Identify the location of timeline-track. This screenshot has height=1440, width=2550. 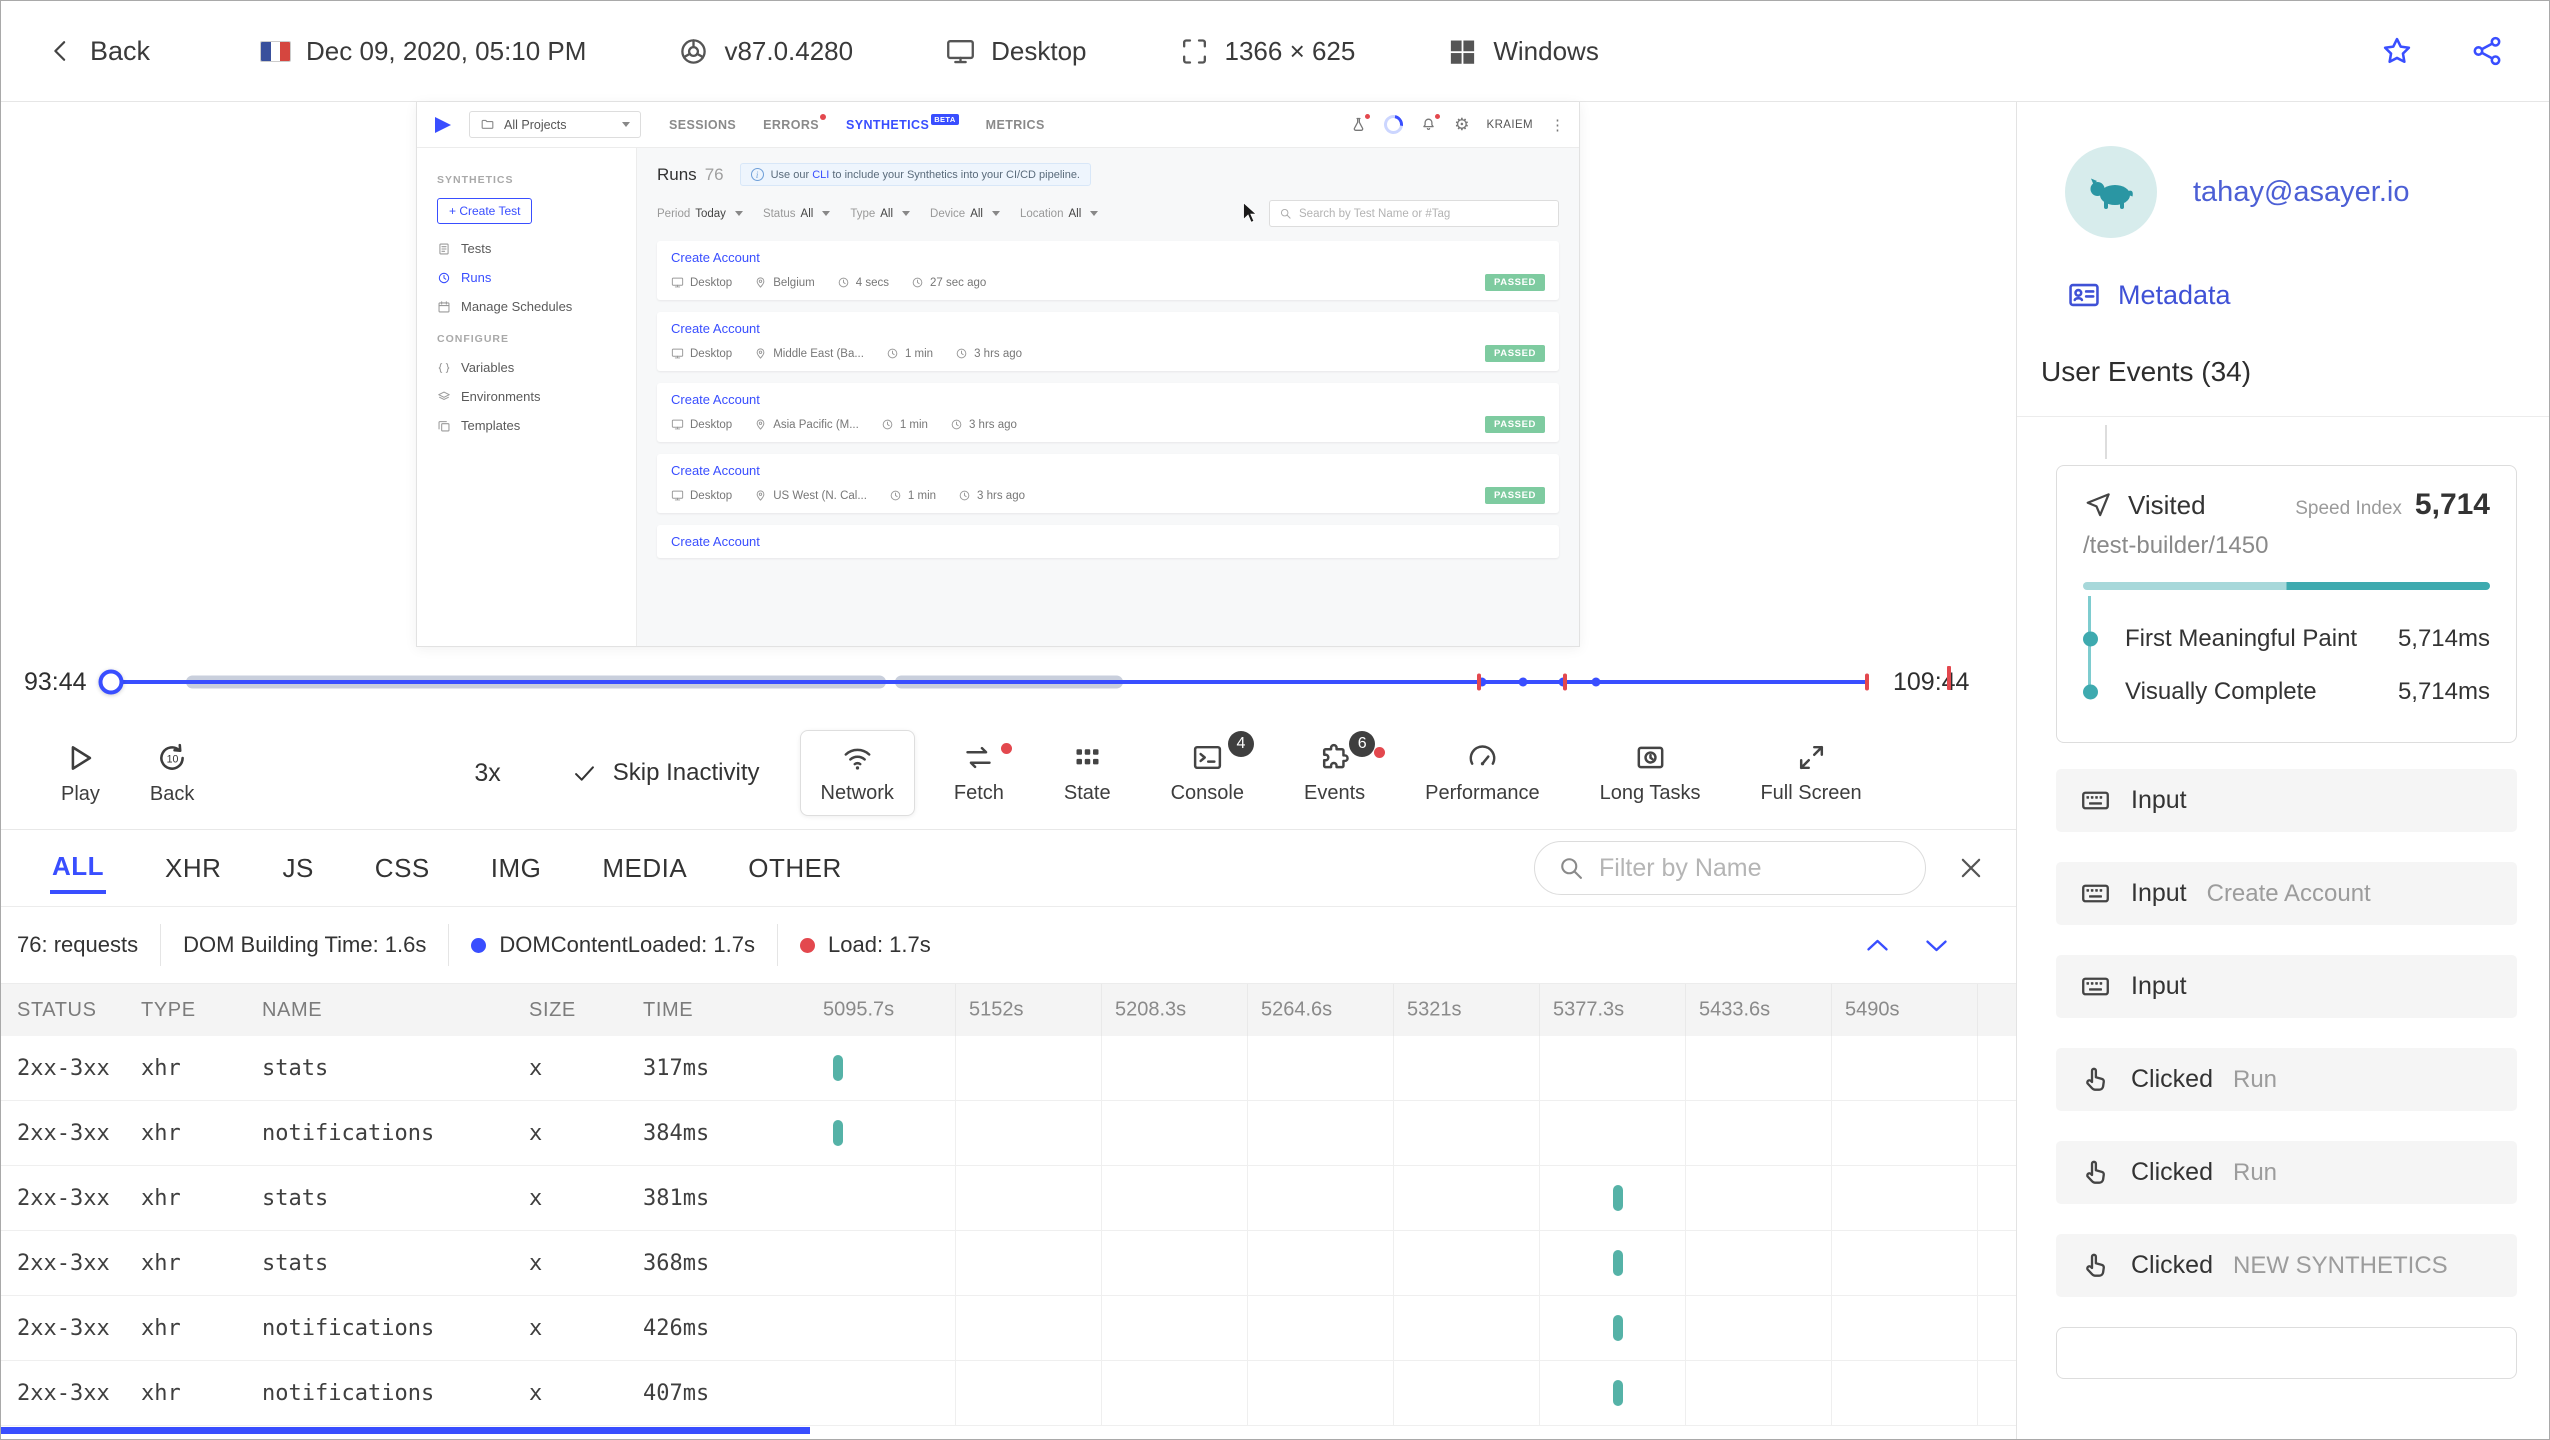
(984, 682).